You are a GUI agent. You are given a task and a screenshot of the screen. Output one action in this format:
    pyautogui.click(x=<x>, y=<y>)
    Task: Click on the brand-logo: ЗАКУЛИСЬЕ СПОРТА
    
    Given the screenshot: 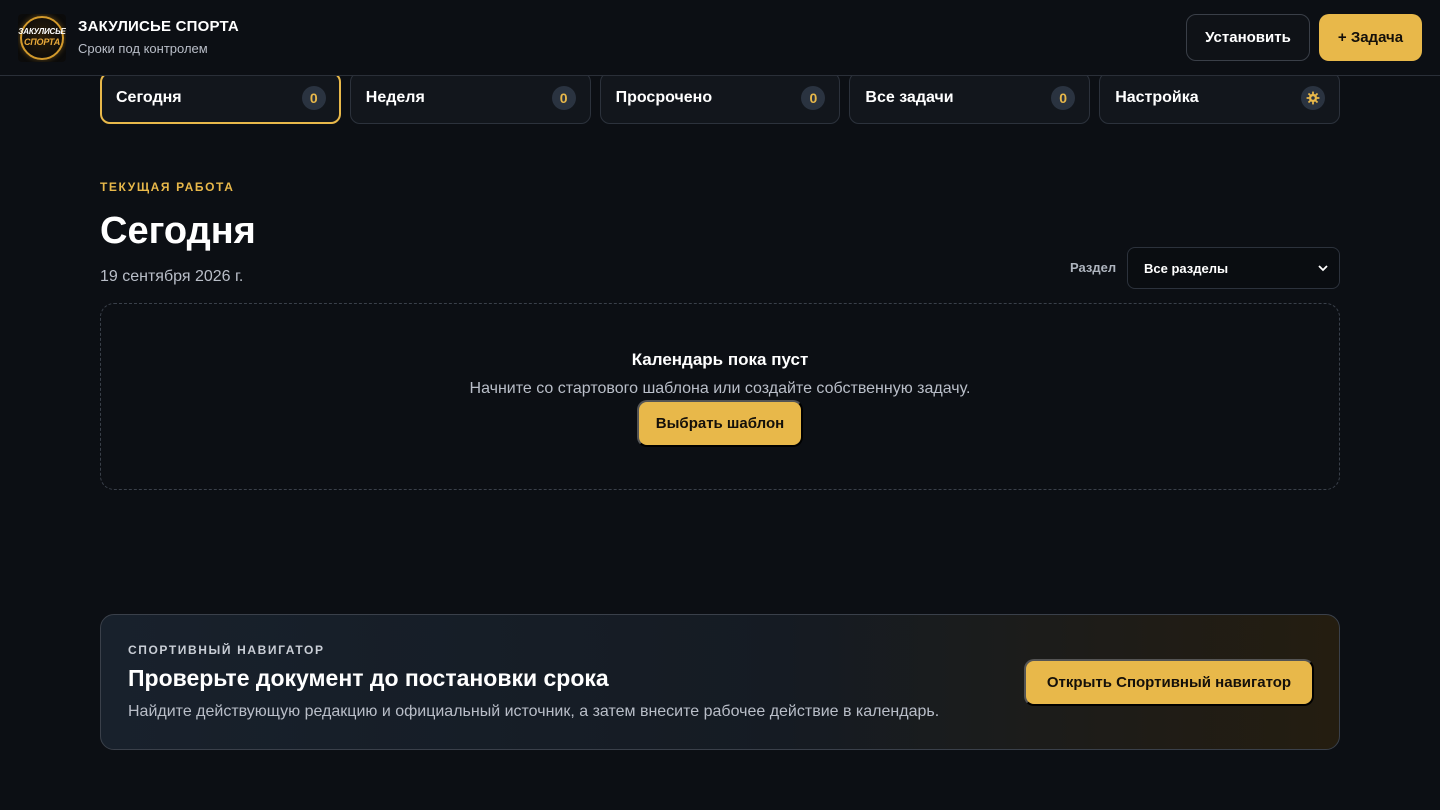 What is the action you would take?
    pyautogui.click(x=42, y=38)
    